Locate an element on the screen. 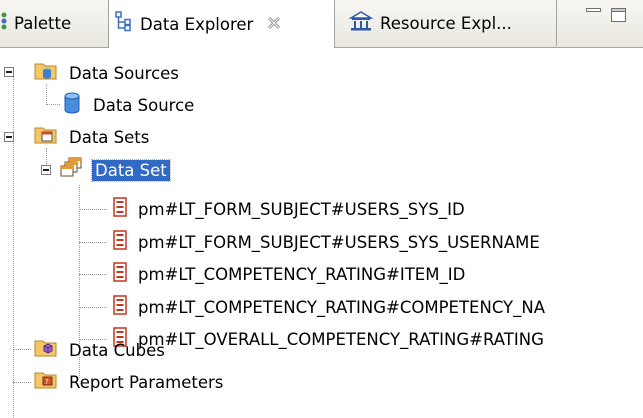 The height and width of the screenshot is (418, 643). tree-item-label: Data Cubes is located at coordinates (117, 350).